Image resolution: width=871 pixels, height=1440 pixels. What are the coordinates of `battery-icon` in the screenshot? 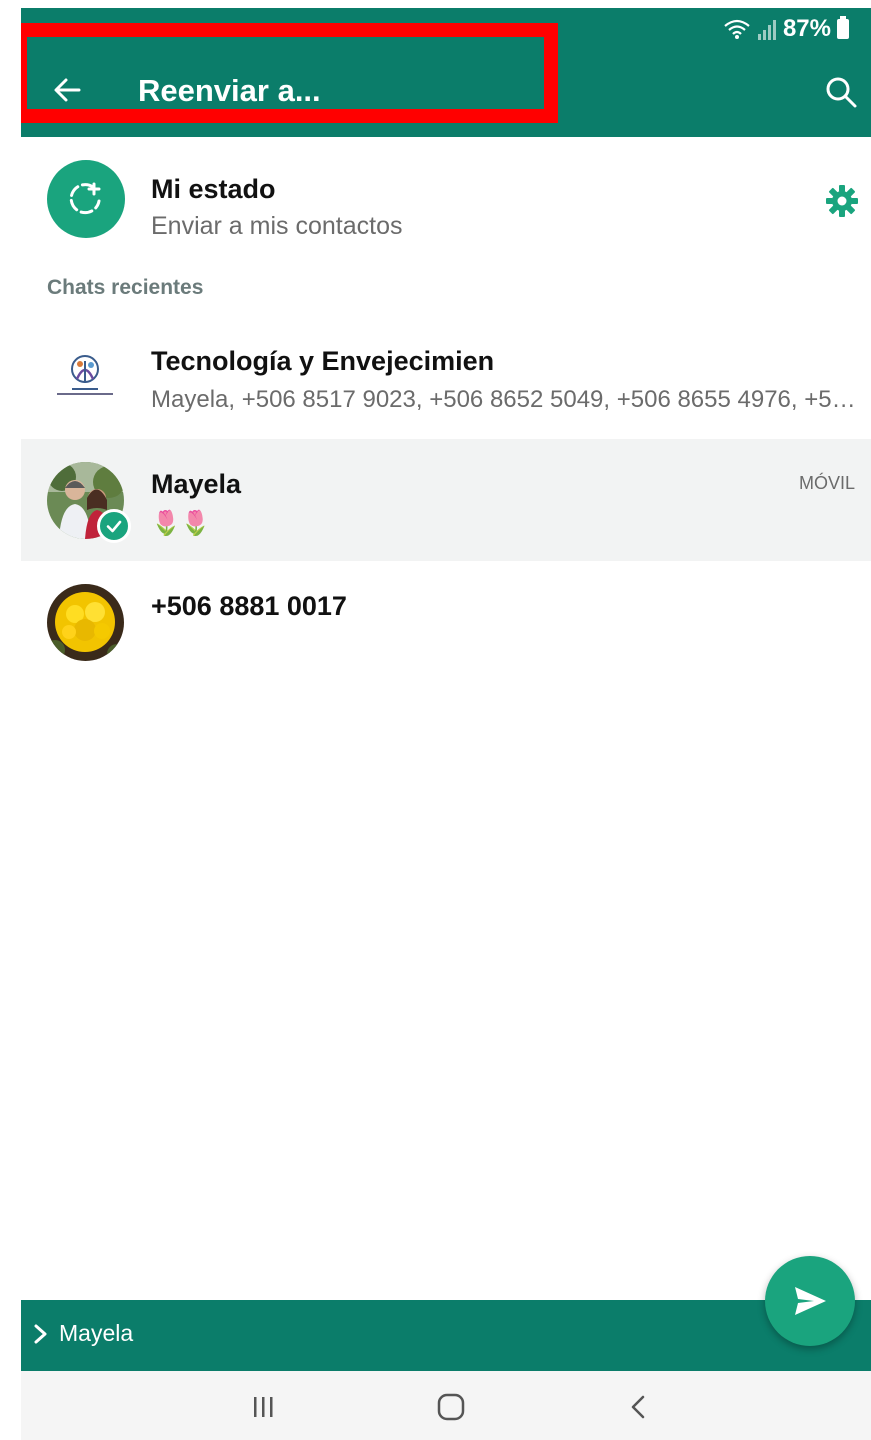 It's located at (843, 27).